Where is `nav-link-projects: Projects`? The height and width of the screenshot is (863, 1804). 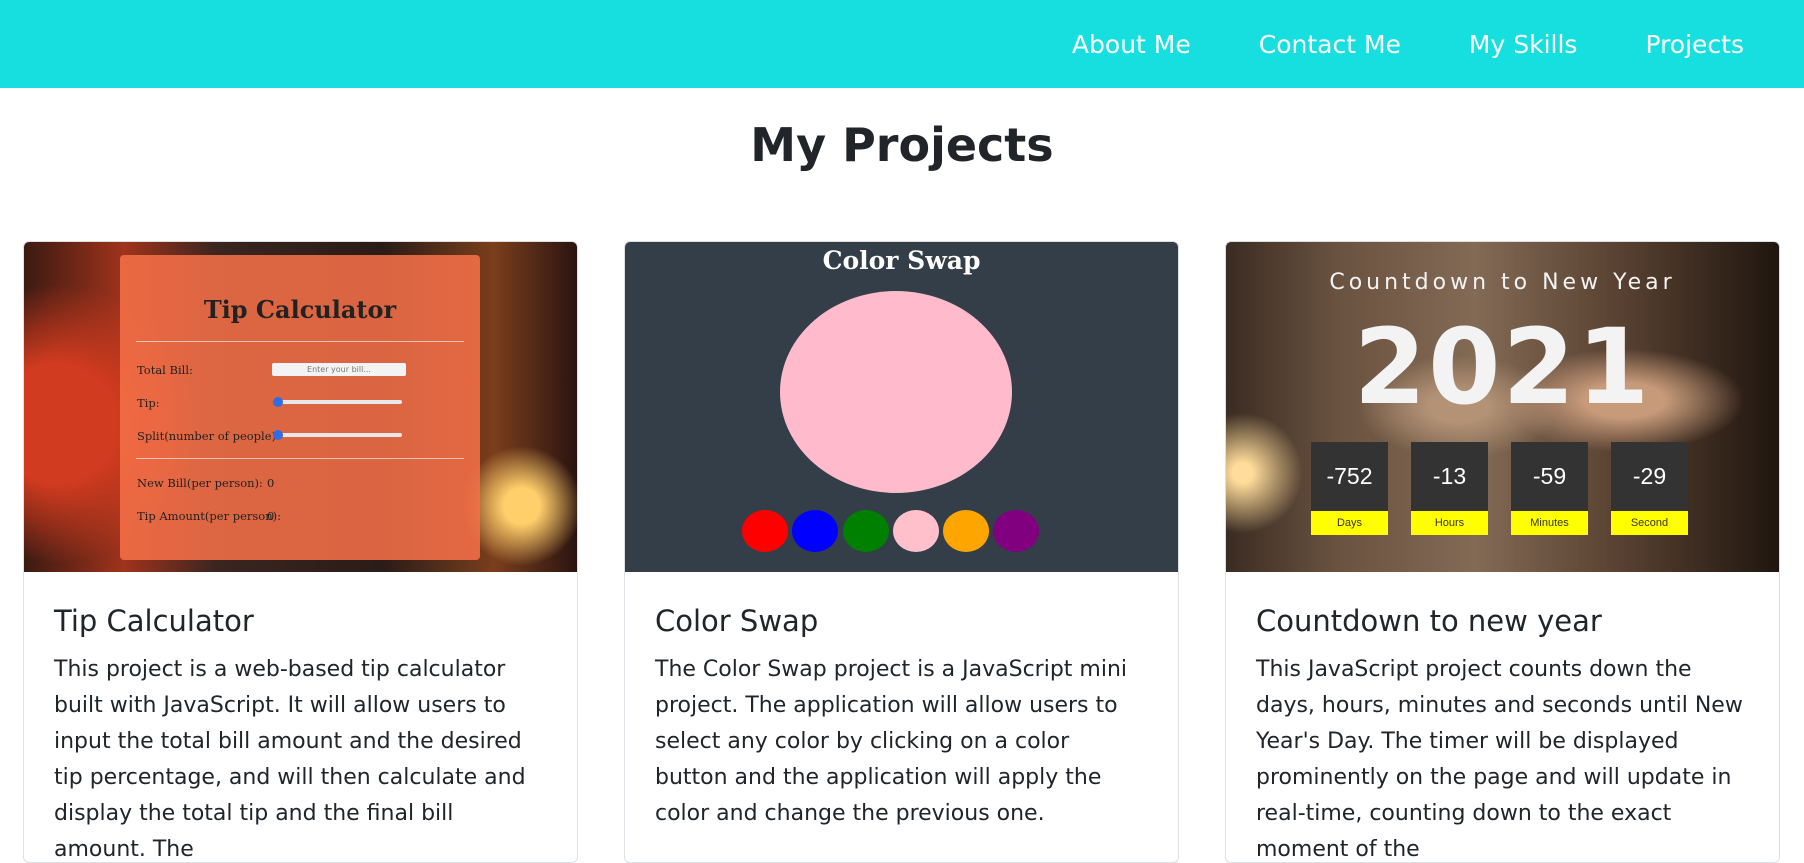 nav-link-projects: Projects is located at coordinates (1694, 44).